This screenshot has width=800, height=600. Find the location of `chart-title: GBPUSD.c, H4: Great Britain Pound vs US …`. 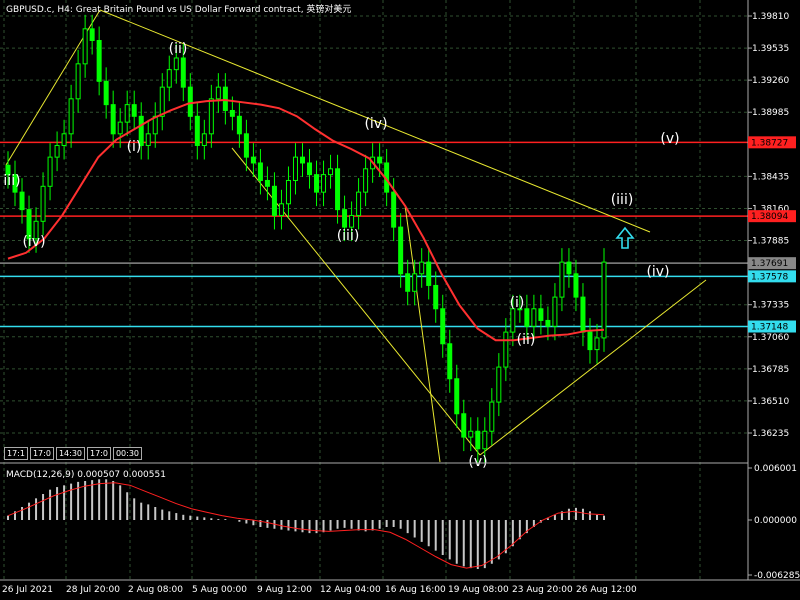

chart-title: GBPUSD.c, H4: Great Britain Pound vs US … is located at coordinates (179, 10).